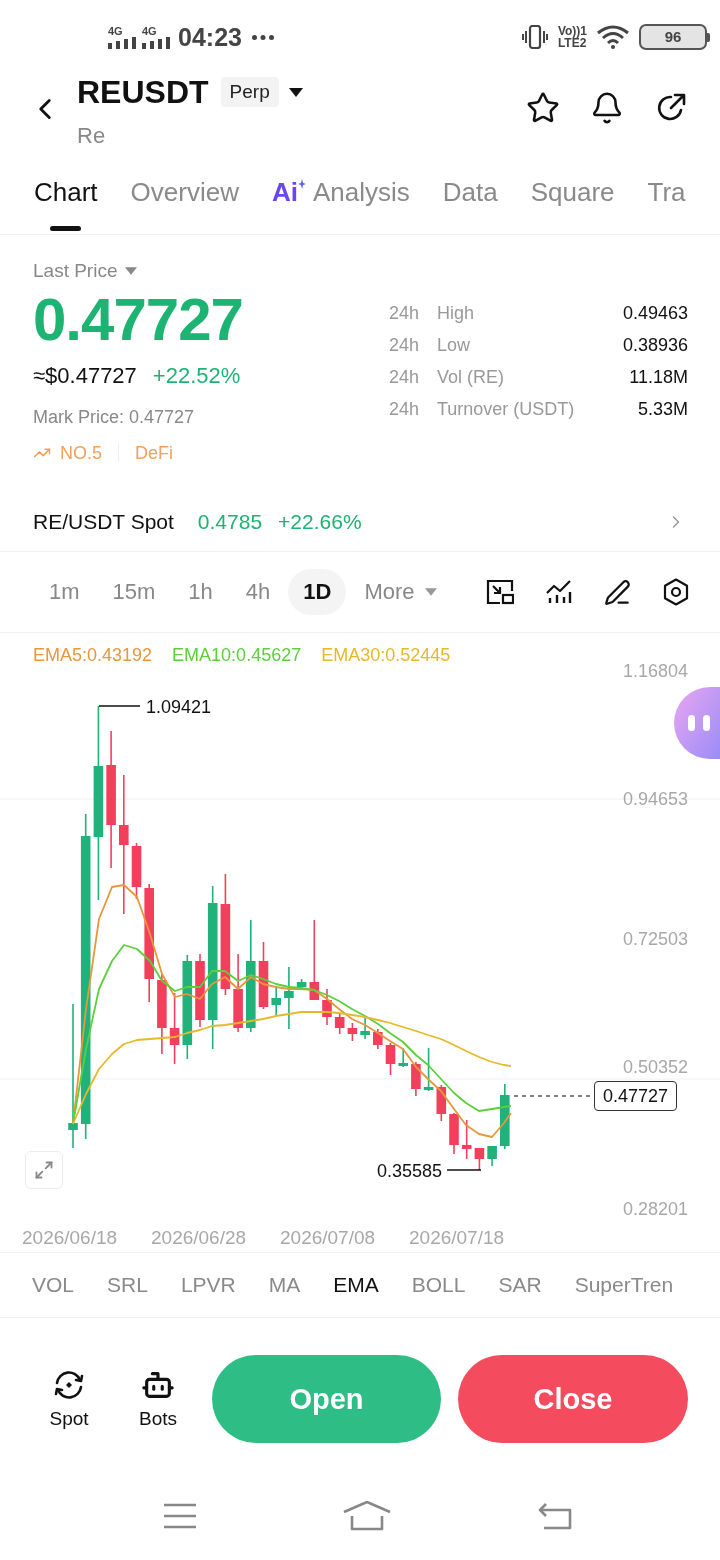  What do you see at coordinates (119, 706) in the screenshot?
I see `leader-line` at bounding box center [119, 706].